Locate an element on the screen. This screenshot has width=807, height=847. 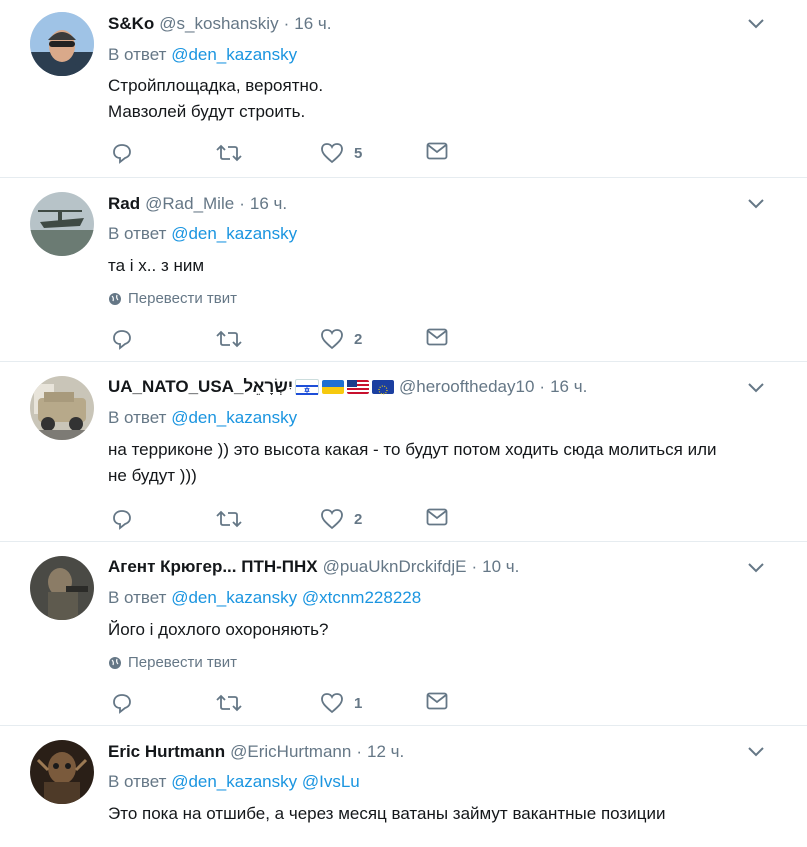
author-name: S&Ko is located at coordinates (131, 24).